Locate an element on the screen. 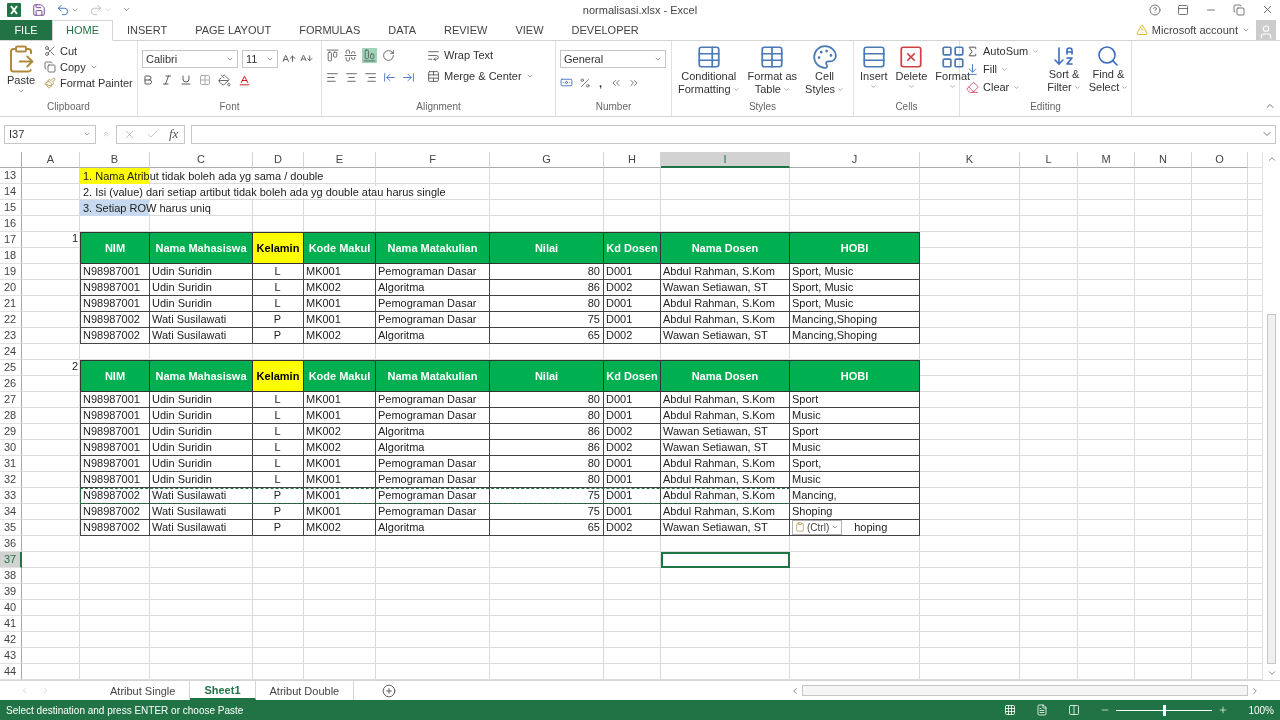 This screenshot has height=720, width=1280. select-all-button is located at coordinates (11, 159).